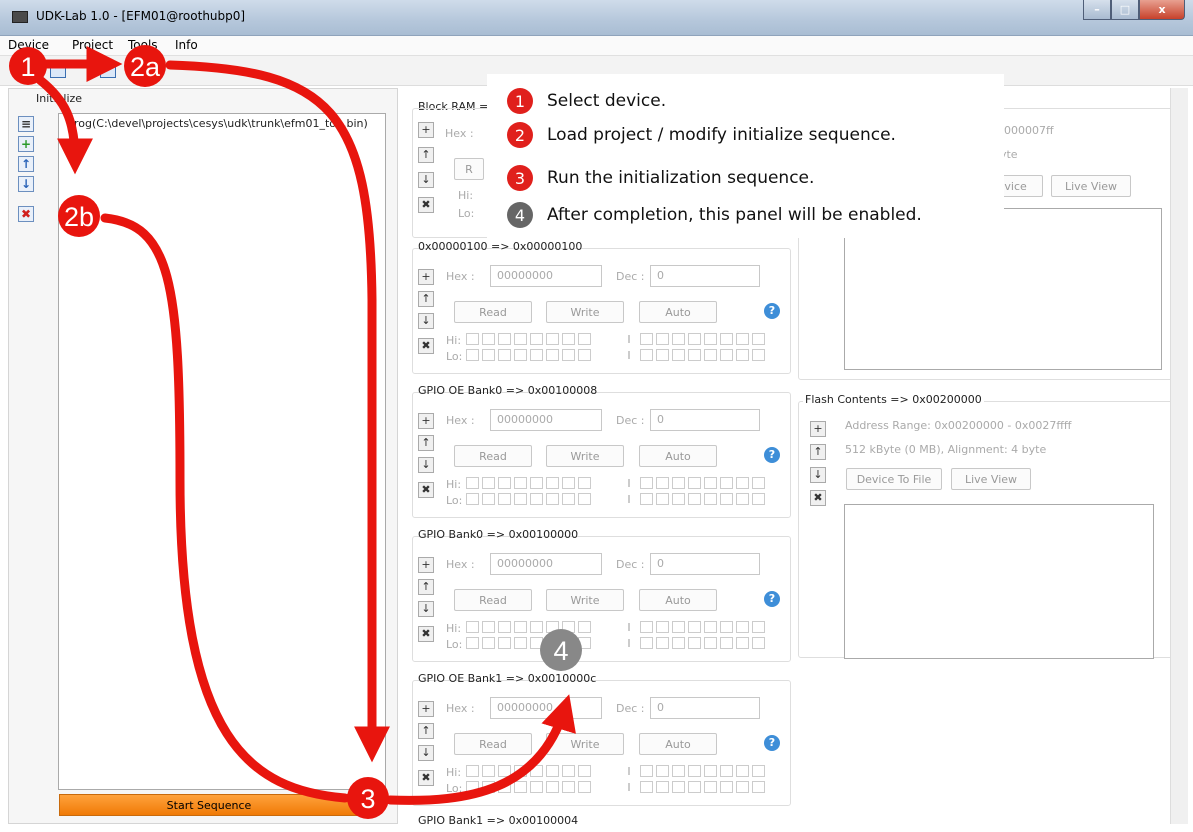 The image size is (1193, 832). I want to click on save-project-icon, so click(108, 71).